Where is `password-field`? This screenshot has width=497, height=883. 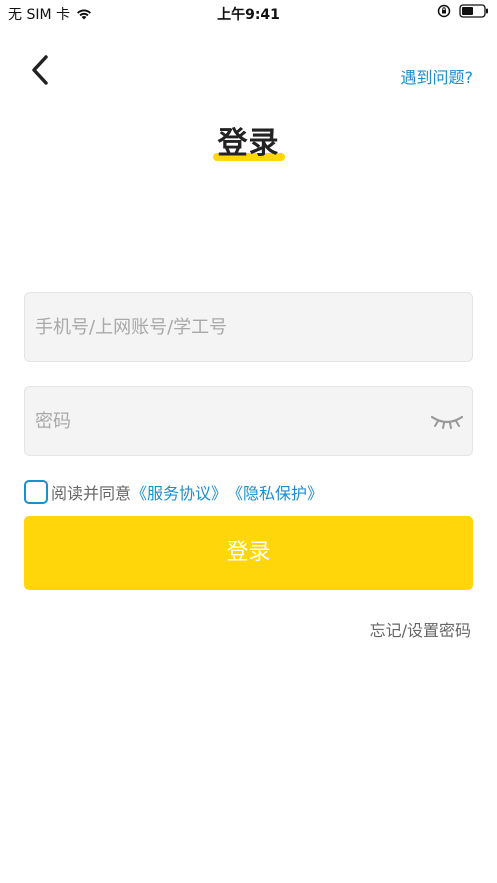 password-field is located at coordinates (248, 421).